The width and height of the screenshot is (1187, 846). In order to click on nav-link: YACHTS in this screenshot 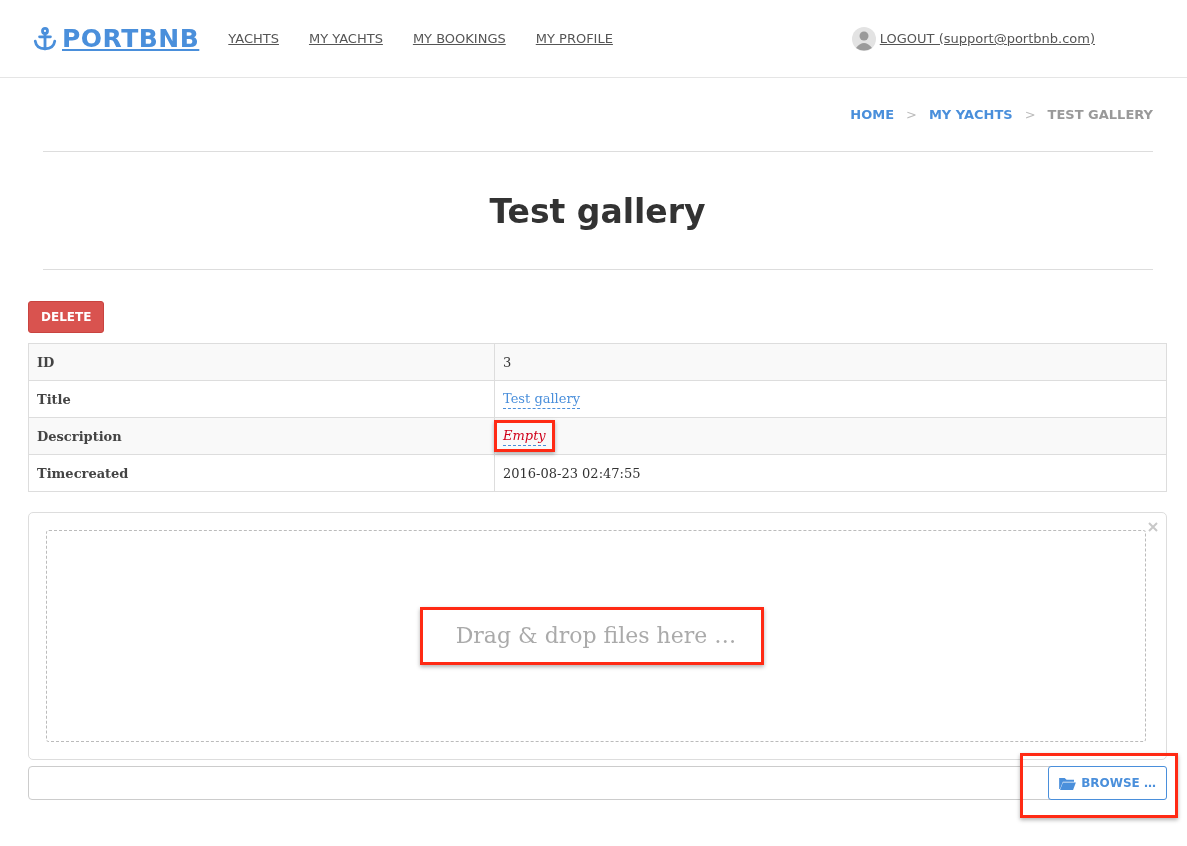, I will do `click(253, 38)`.